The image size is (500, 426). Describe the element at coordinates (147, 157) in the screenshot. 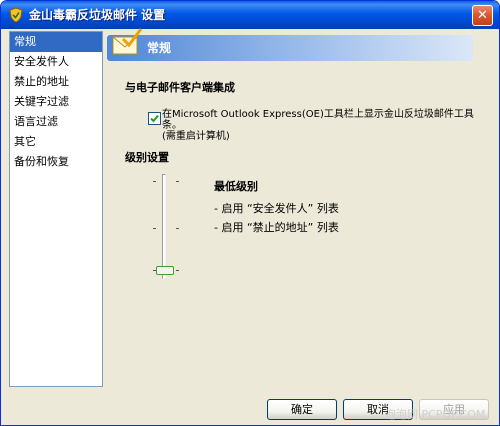

I see `level-section-title: 级别设置` at that location.